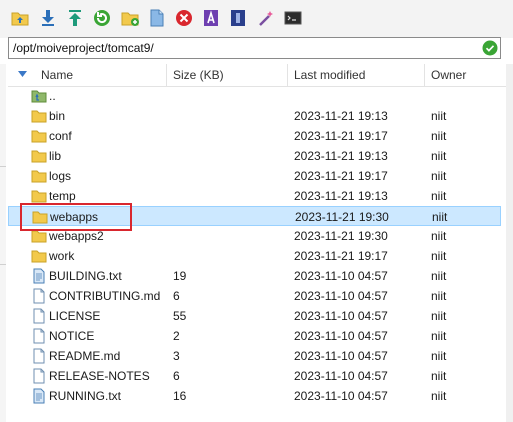 This screenshot has width=513, height=422. What do you see at coordinates (39, 96) in the screenshot?
I see `parent-folder-icon` at bounding box center [39, 96].